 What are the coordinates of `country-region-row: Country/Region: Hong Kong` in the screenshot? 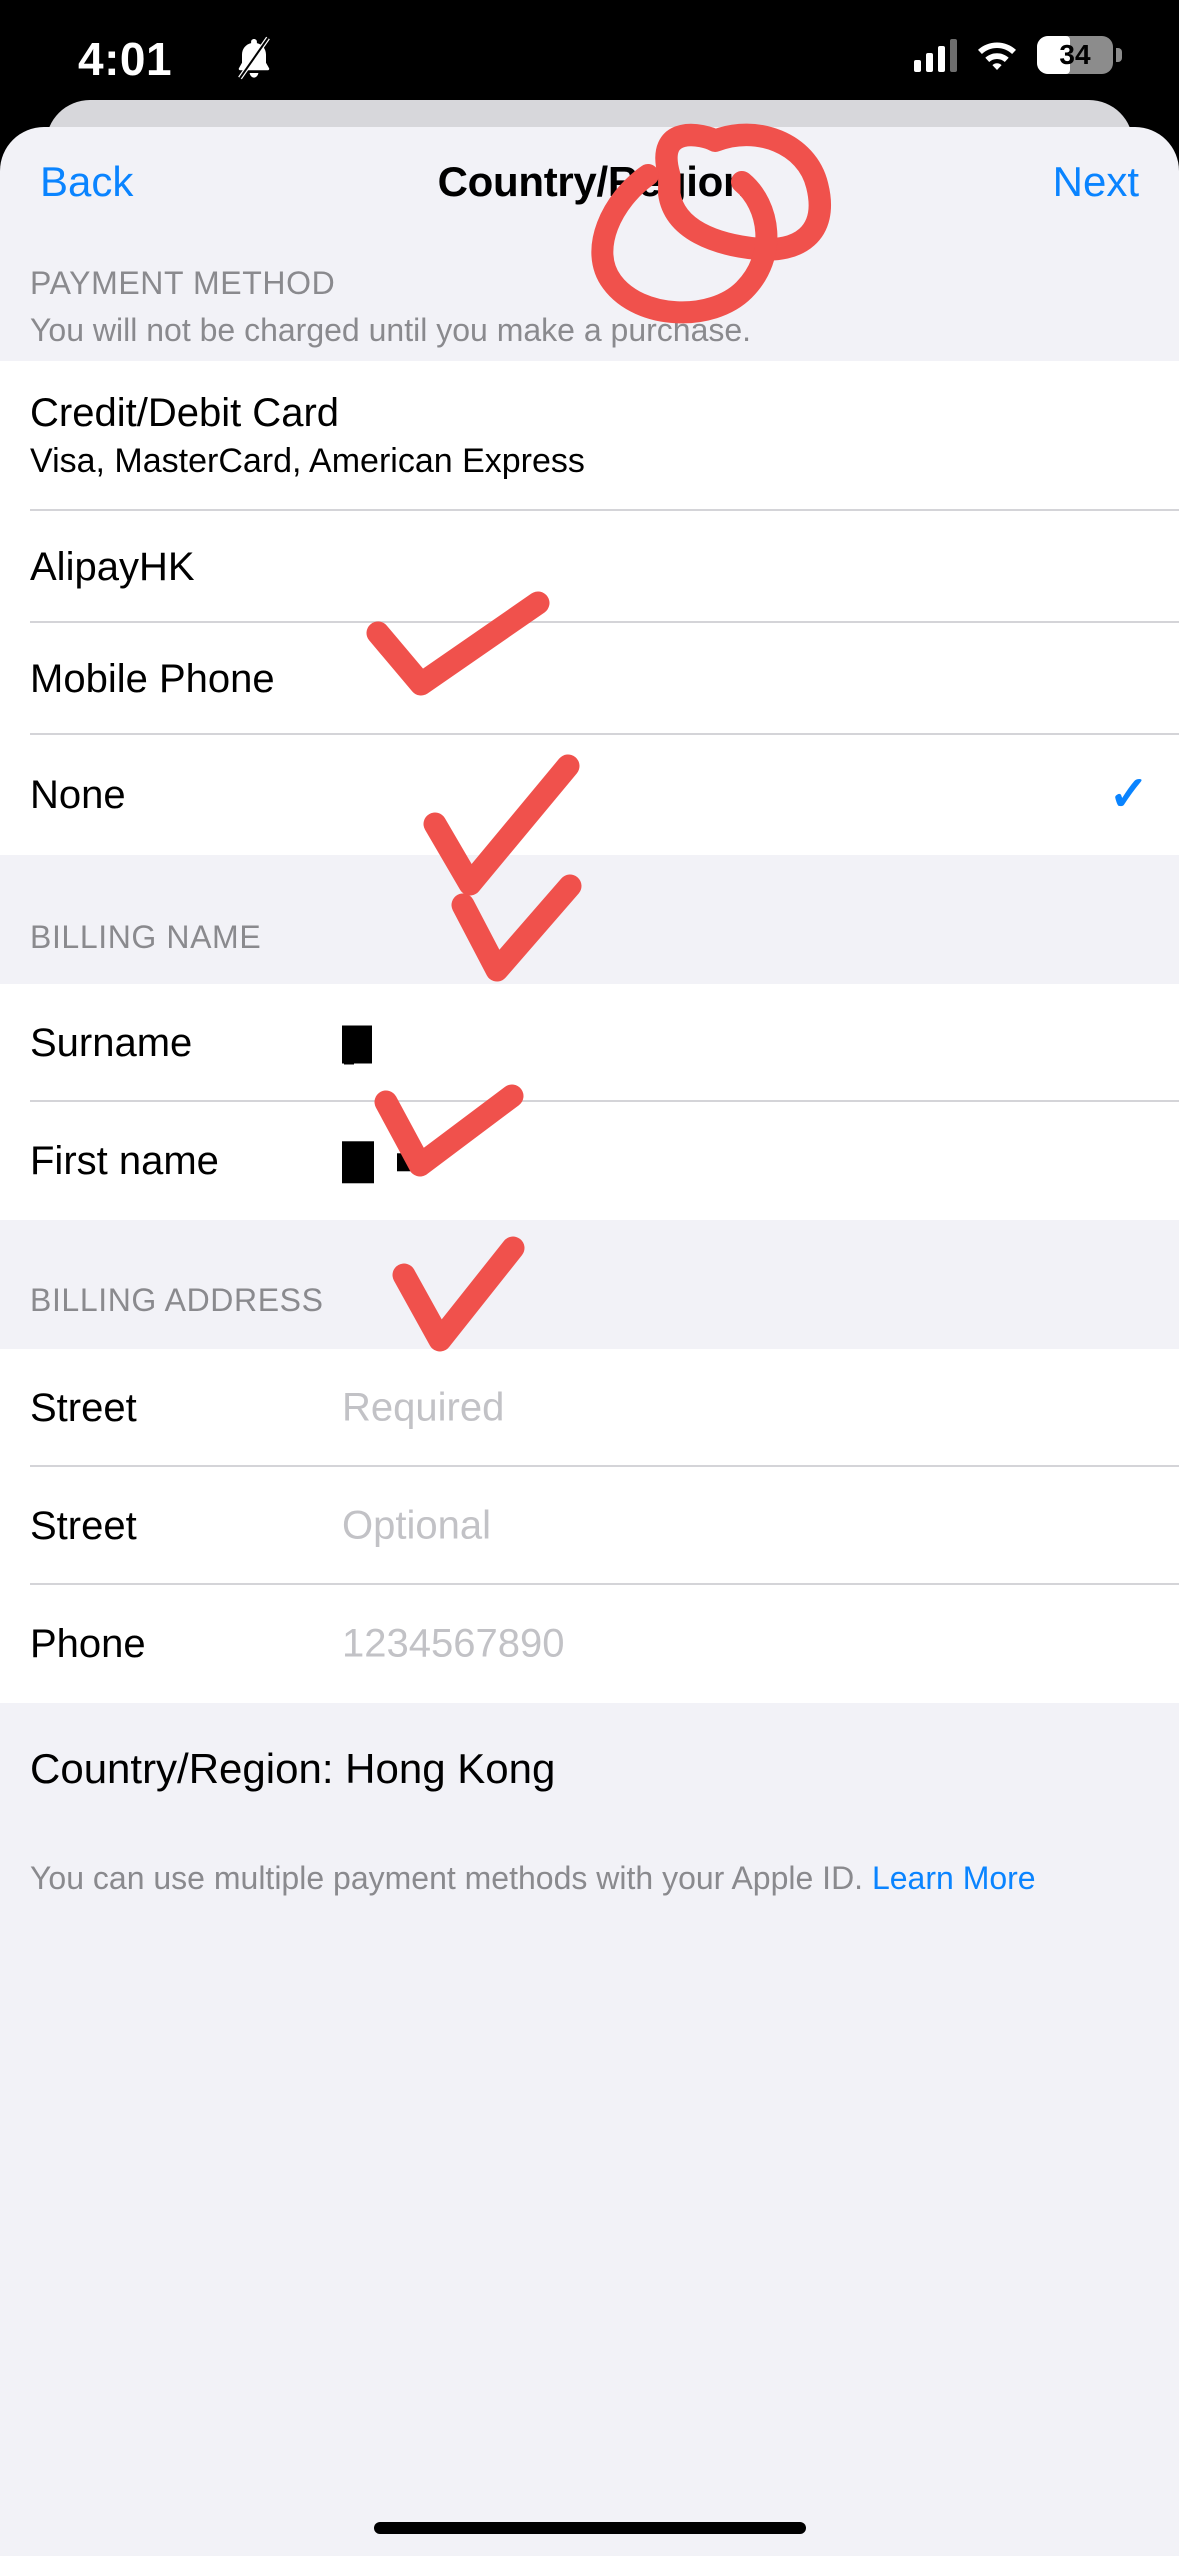 It's located at (589, 1763).